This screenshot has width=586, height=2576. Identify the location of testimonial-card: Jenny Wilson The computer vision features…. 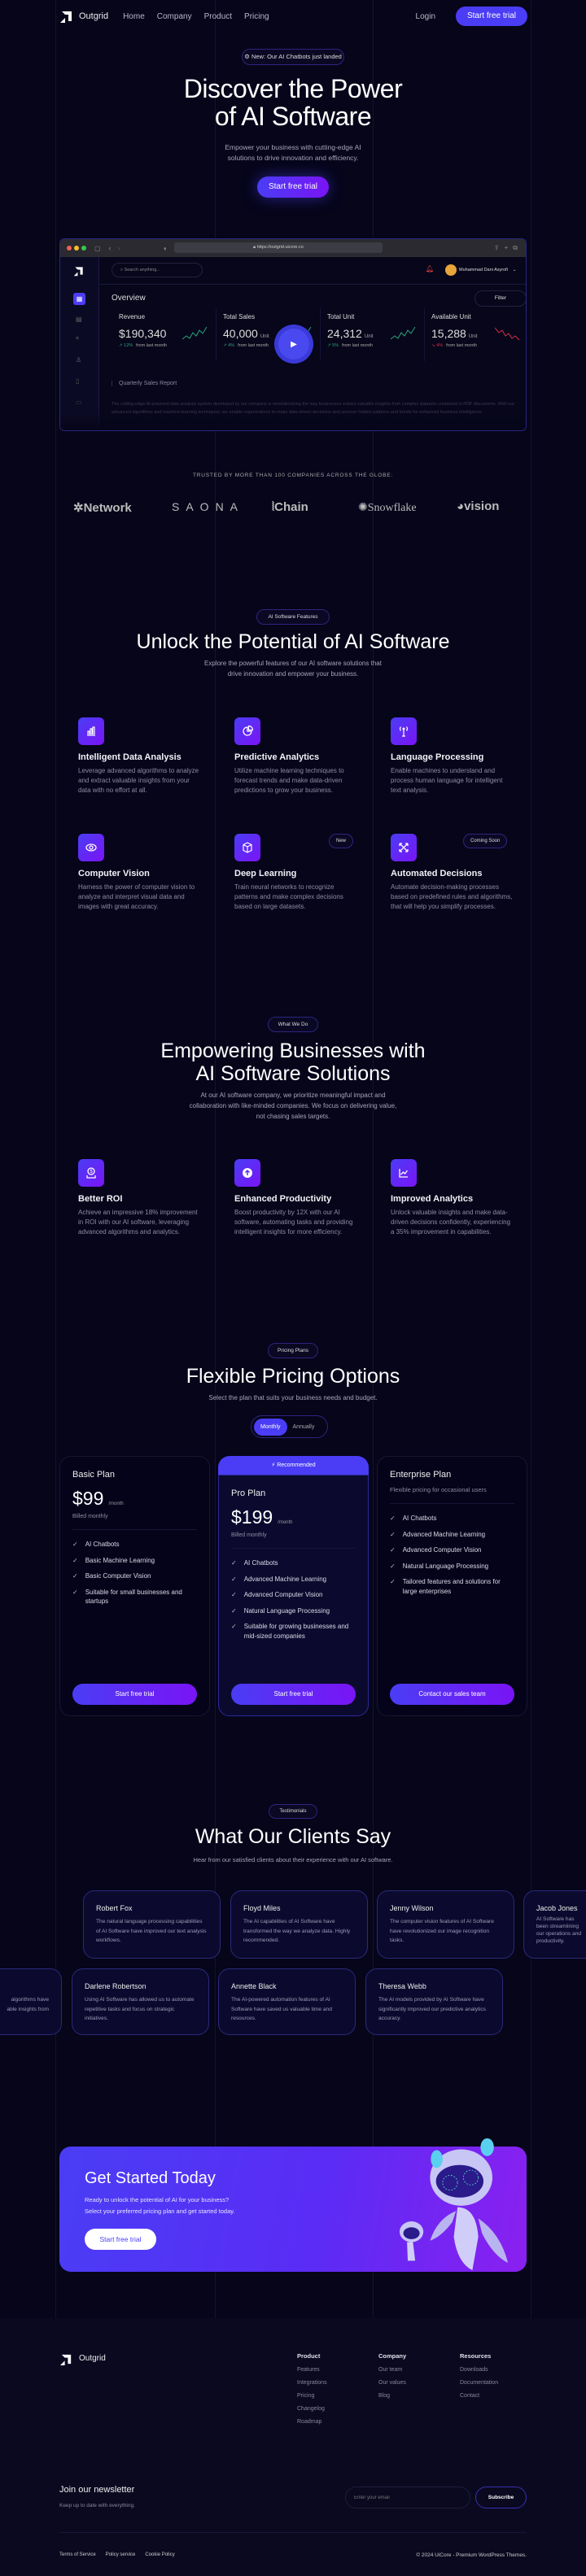
(446, 1924).